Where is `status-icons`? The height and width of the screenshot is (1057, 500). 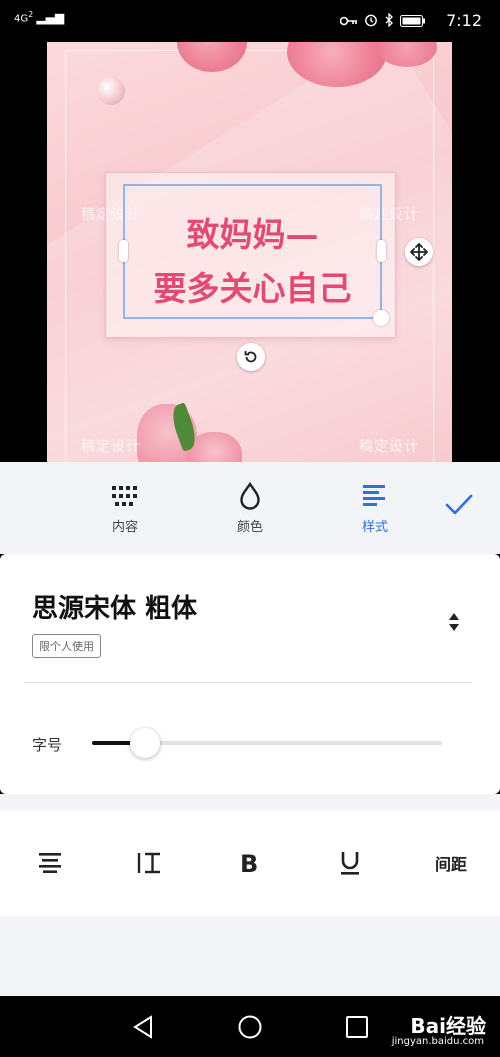
status-icons is located at coordinates (382, 21).